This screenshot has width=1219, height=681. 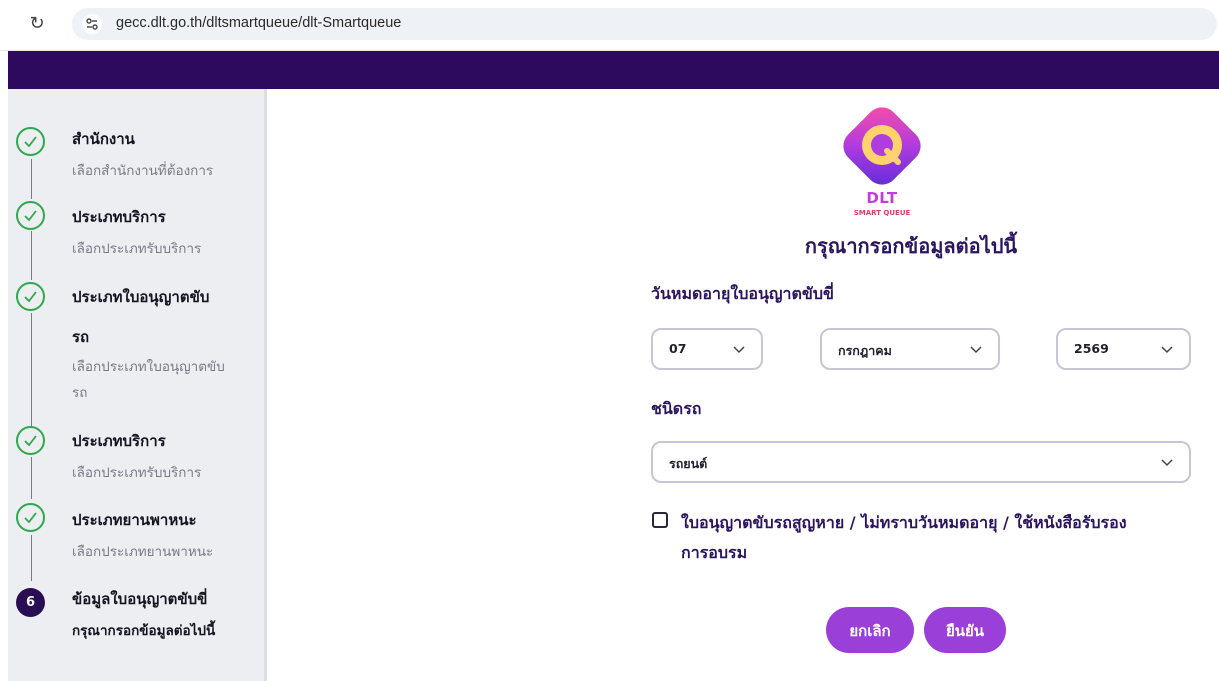 What do you see at coordinates (141, 297) in the screenshot?
I see `step-3-title: ประเภทใบอนุญาตขับ` at bounding box center [141, 297].